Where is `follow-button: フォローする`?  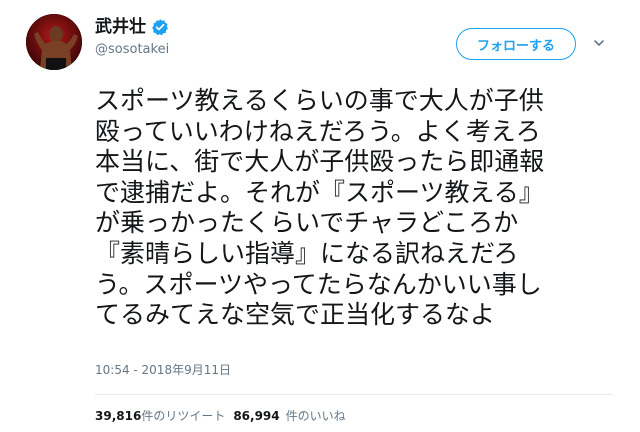 follow-button: フォローする is located at coordinates (516, 44).